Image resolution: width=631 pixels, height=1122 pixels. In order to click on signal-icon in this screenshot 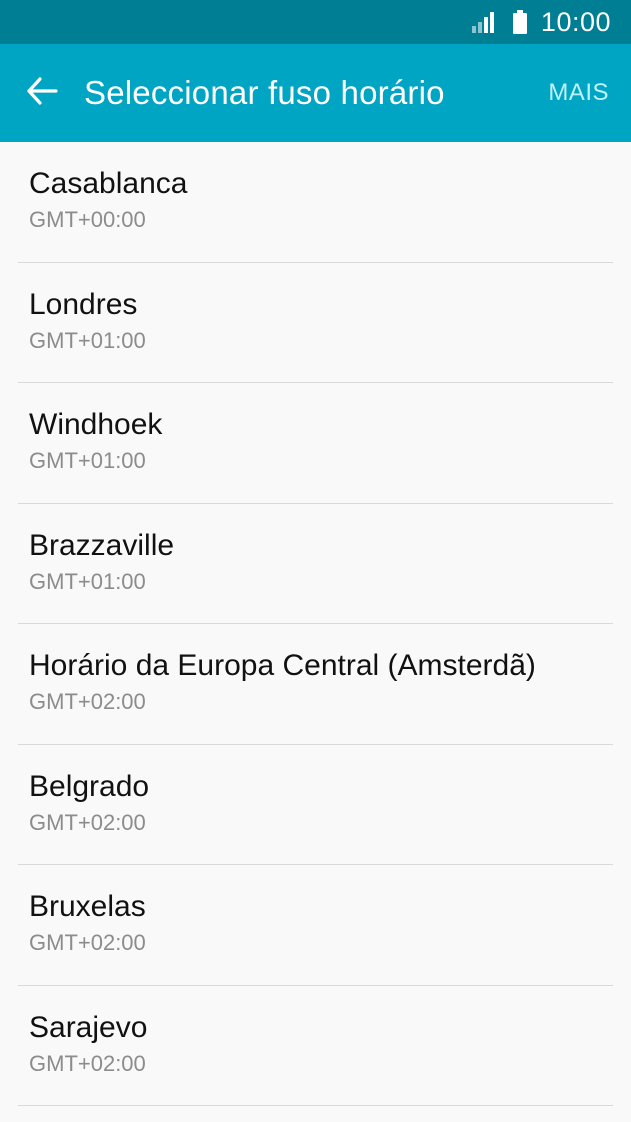, I will do `click(484, 22)`.